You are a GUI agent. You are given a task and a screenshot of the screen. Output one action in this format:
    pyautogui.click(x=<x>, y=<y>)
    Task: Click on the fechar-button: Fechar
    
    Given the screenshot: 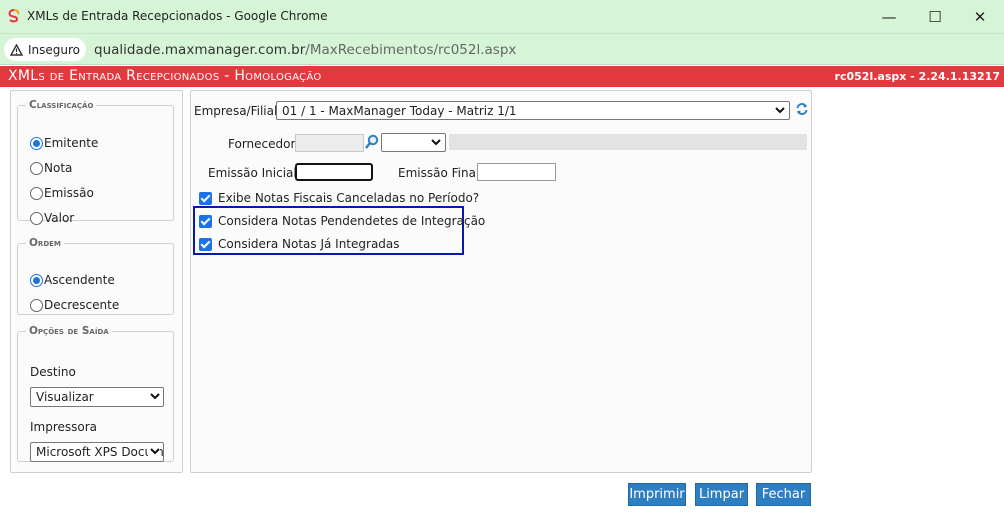 What is the action you would take?
    pyautogui.click(x=783, y=494)
    